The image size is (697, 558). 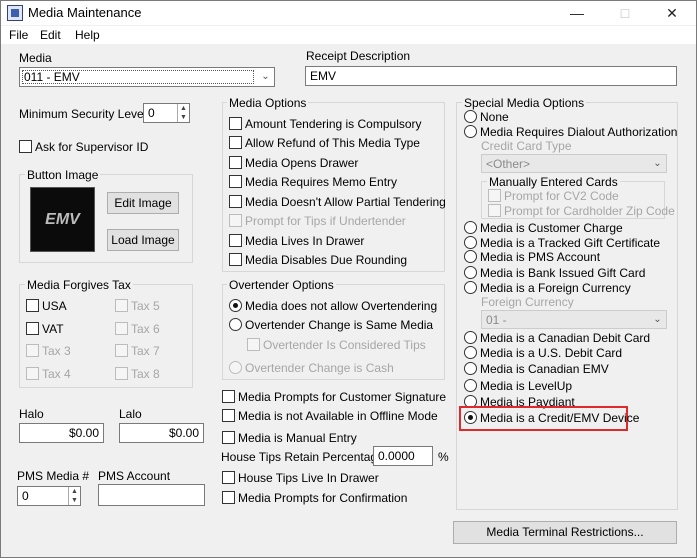 What do you see at coordinates (50, 35) in the screenshot?
I see `menu-edit: Edit` at bounding box center [50, 35].